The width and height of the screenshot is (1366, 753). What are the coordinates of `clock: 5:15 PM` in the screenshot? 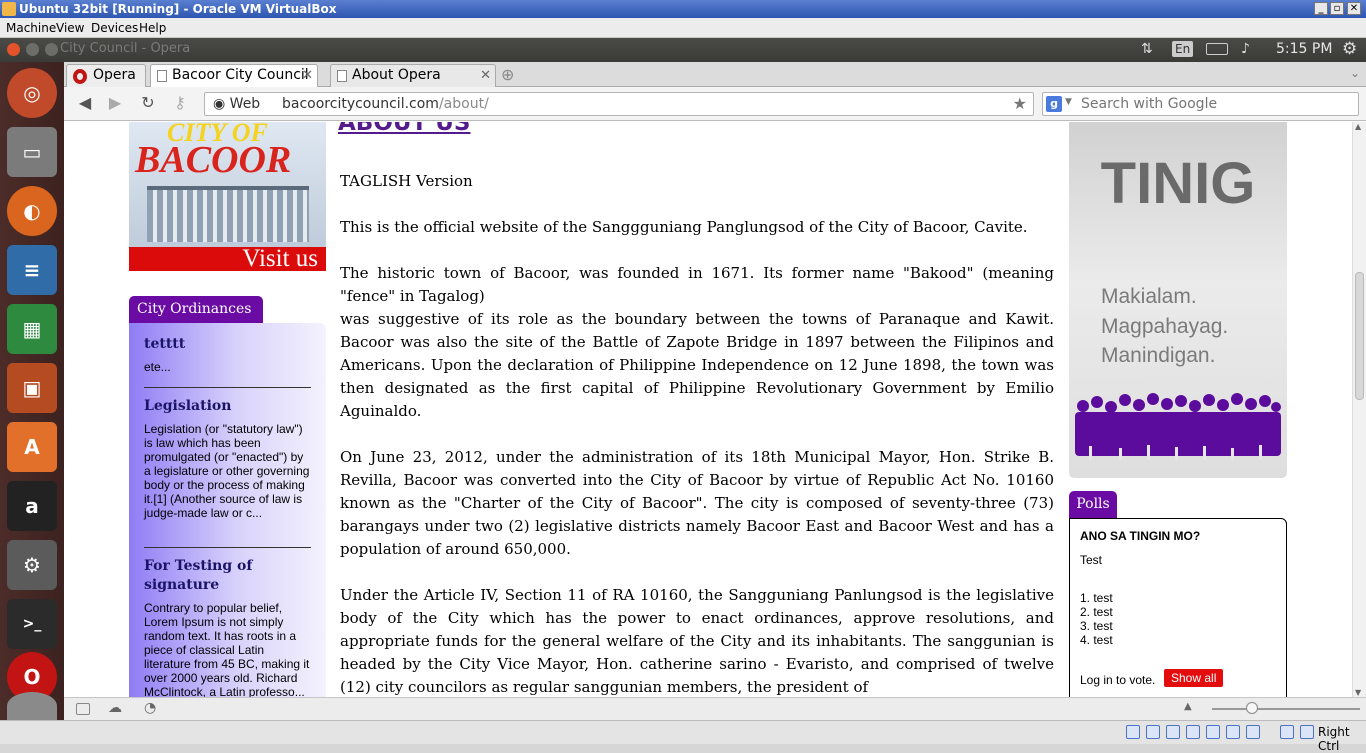 It's located at (1304, 49).